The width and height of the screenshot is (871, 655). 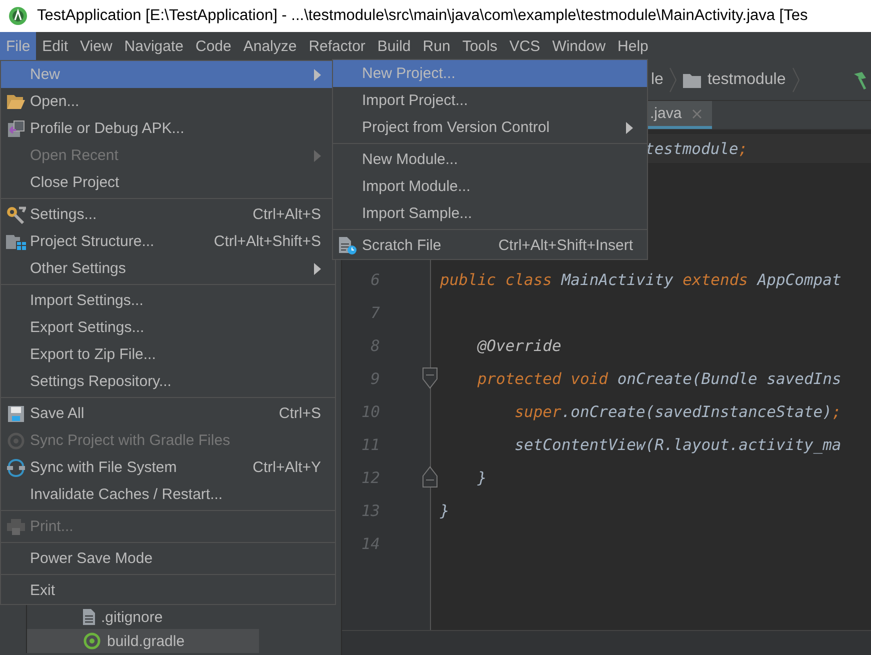 What do you see at coordinates (154, 46) in the screenshot?
I see `menu-bar-item: Navigate` at bounding box center [154, 46].